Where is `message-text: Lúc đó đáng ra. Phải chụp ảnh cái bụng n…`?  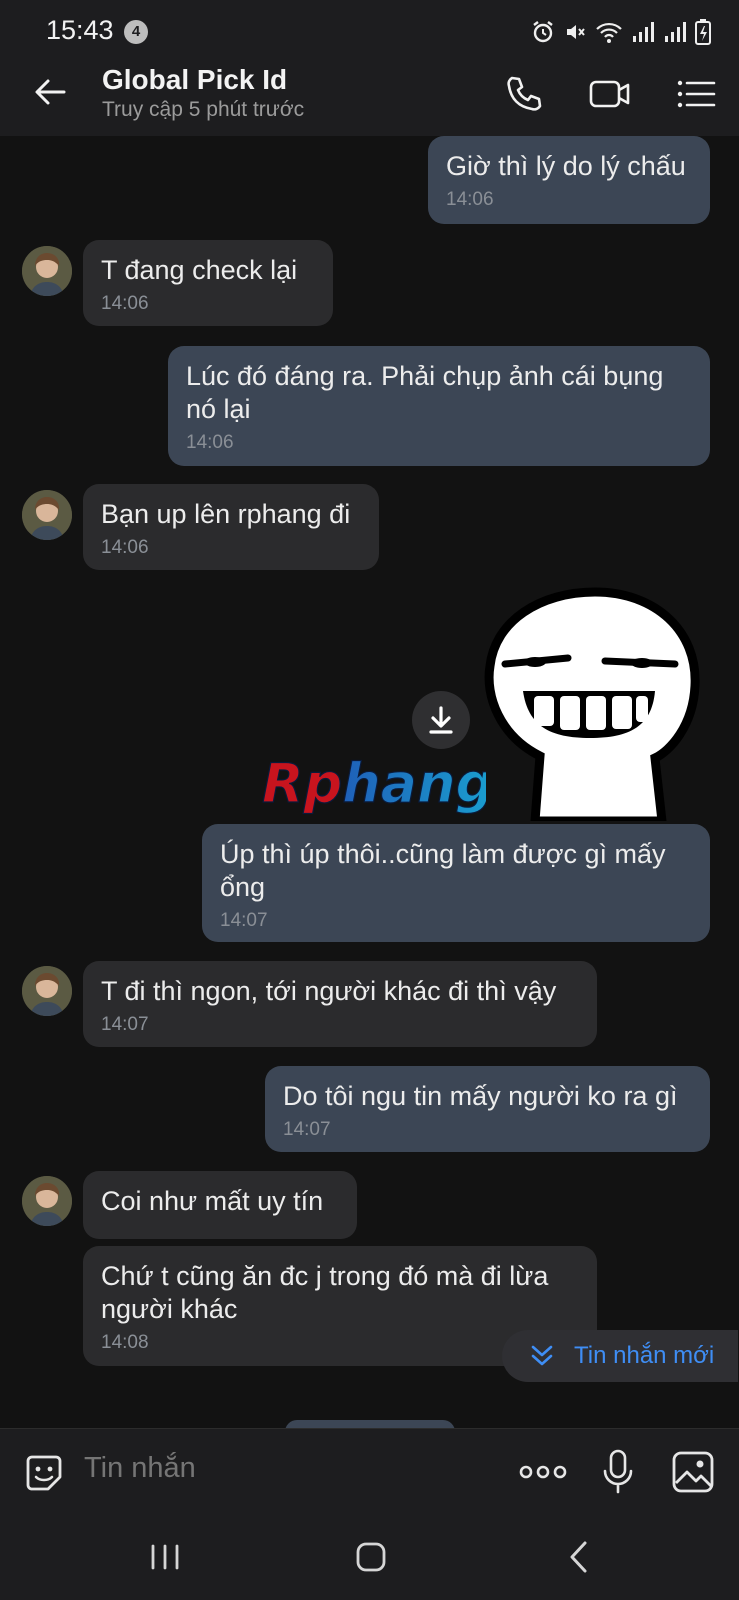
message-text: Lúc đó đáng ra. Phải chụp ảnh cái bụng n… is located at coordinates (428, 392).